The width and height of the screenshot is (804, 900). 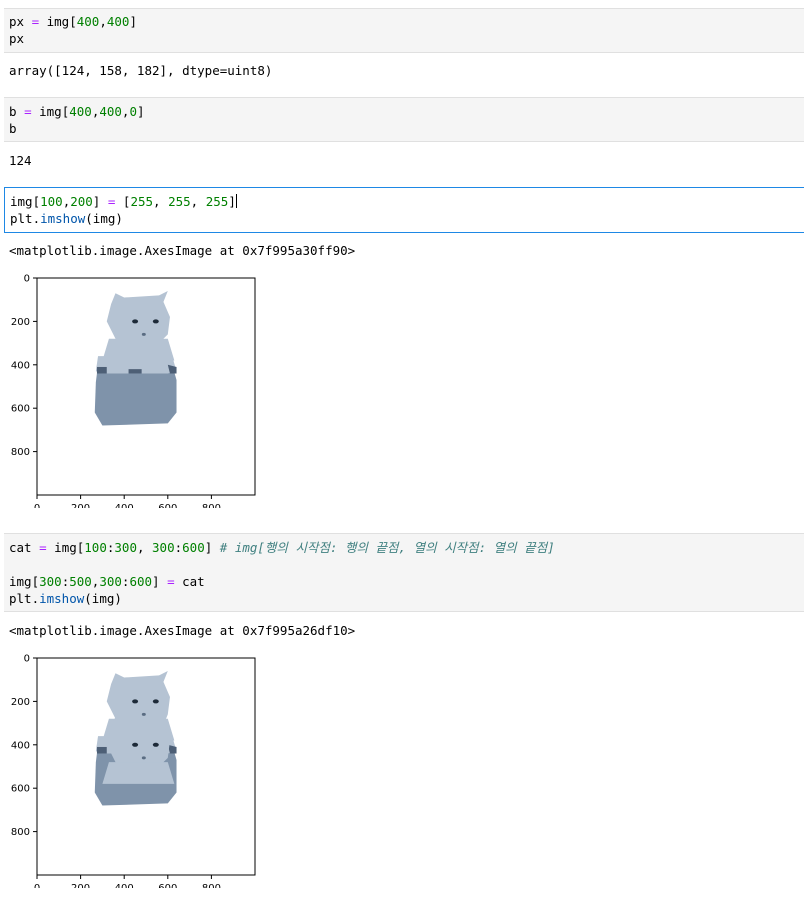 I want to click on code-cell-2: b = img[400,400,0] b, so click(x=404, y=119).